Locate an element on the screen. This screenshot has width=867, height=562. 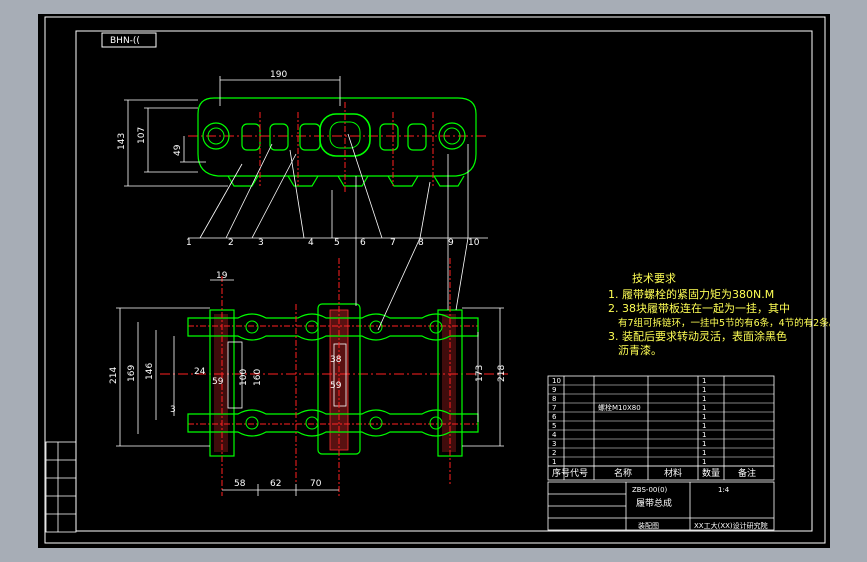
notes-line-5: 沥青漆。 is located at coordinates (640, 350).